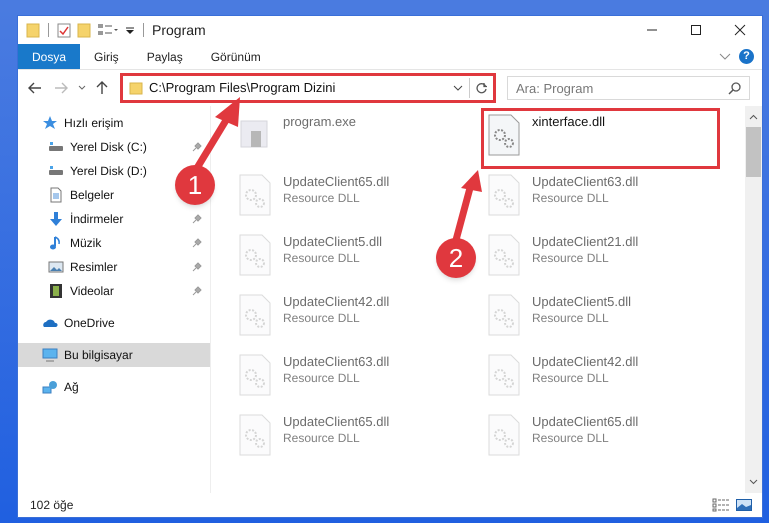  I want to click on item-count: 102 öğe, so click(52, 505).